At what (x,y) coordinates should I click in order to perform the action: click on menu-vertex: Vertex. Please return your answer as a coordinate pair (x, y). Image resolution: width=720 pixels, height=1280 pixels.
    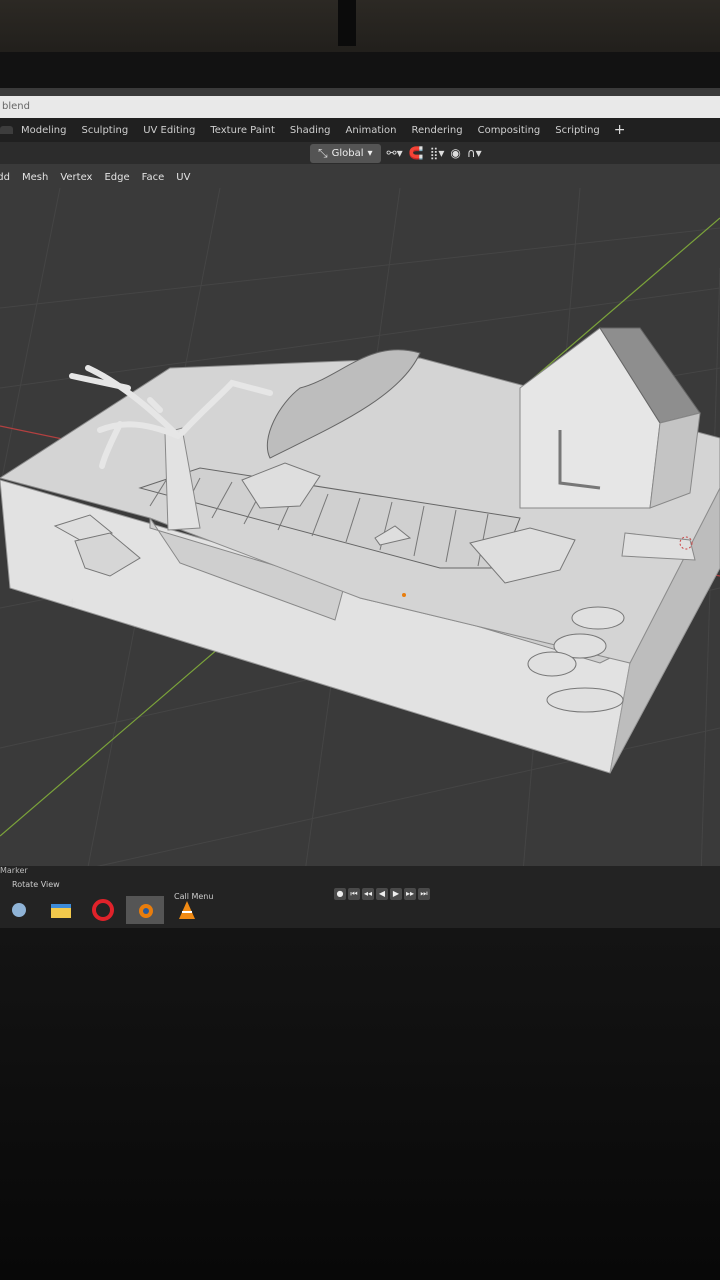
    Looking at the image, I should click on (76, 177).